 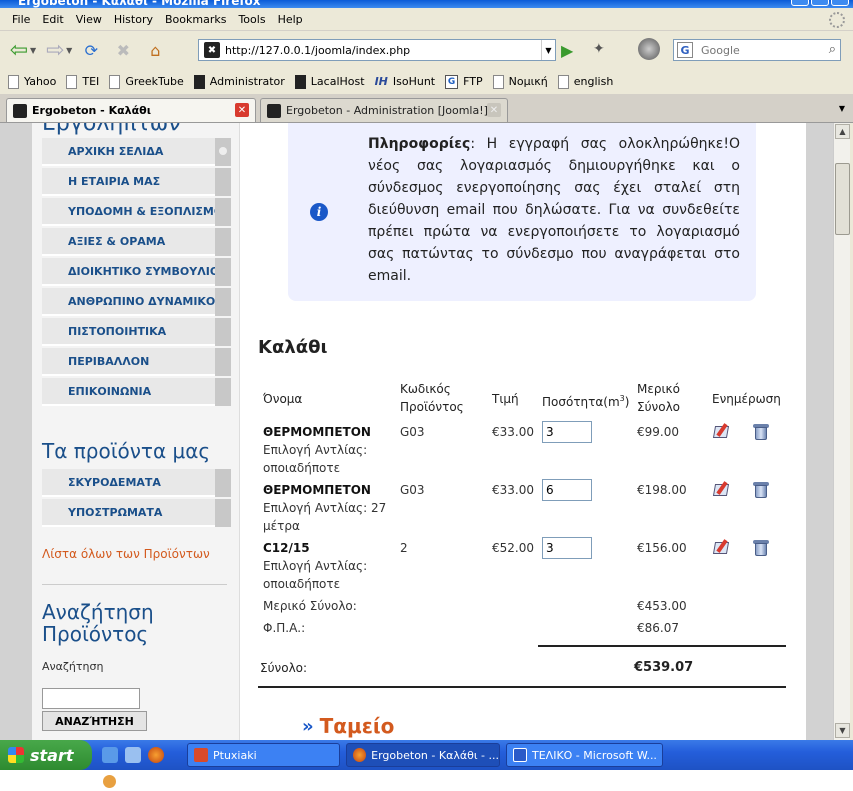 What do you see at coordinates (199, 81) in the screenshot?
I see `joomla-icon` at bounding box center [199, 81].